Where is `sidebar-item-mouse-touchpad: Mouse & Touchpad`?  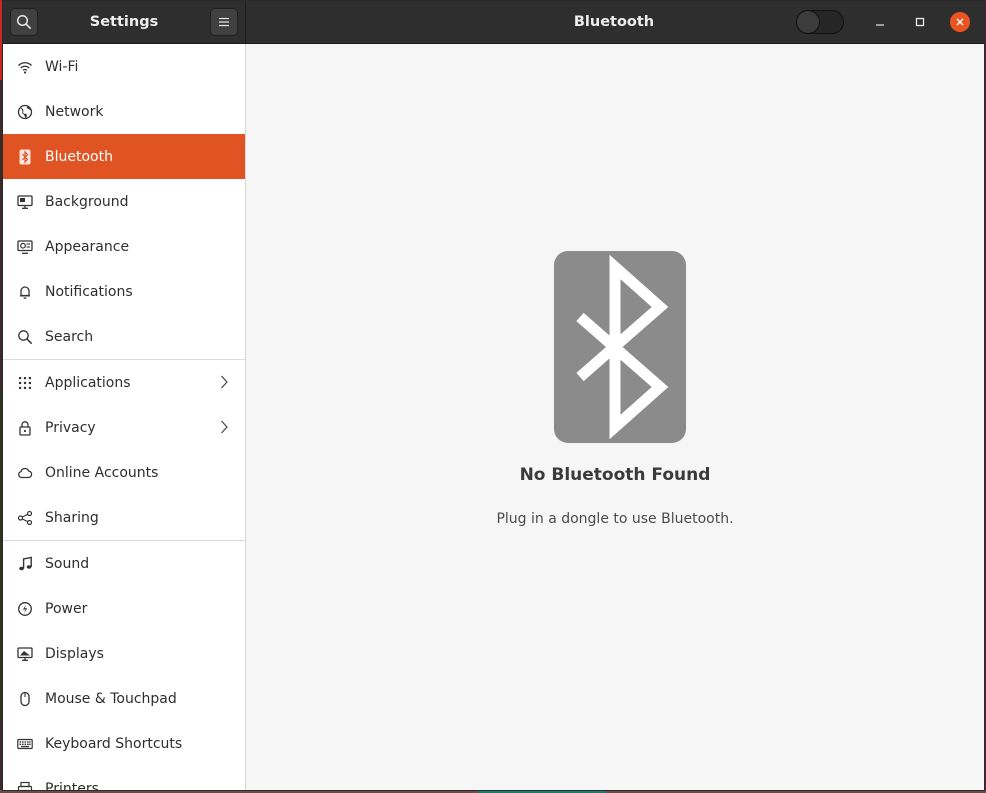
sidebar-item-mouse-touchpad: Mouse & Touchpad is located at coordinates (124, 698).